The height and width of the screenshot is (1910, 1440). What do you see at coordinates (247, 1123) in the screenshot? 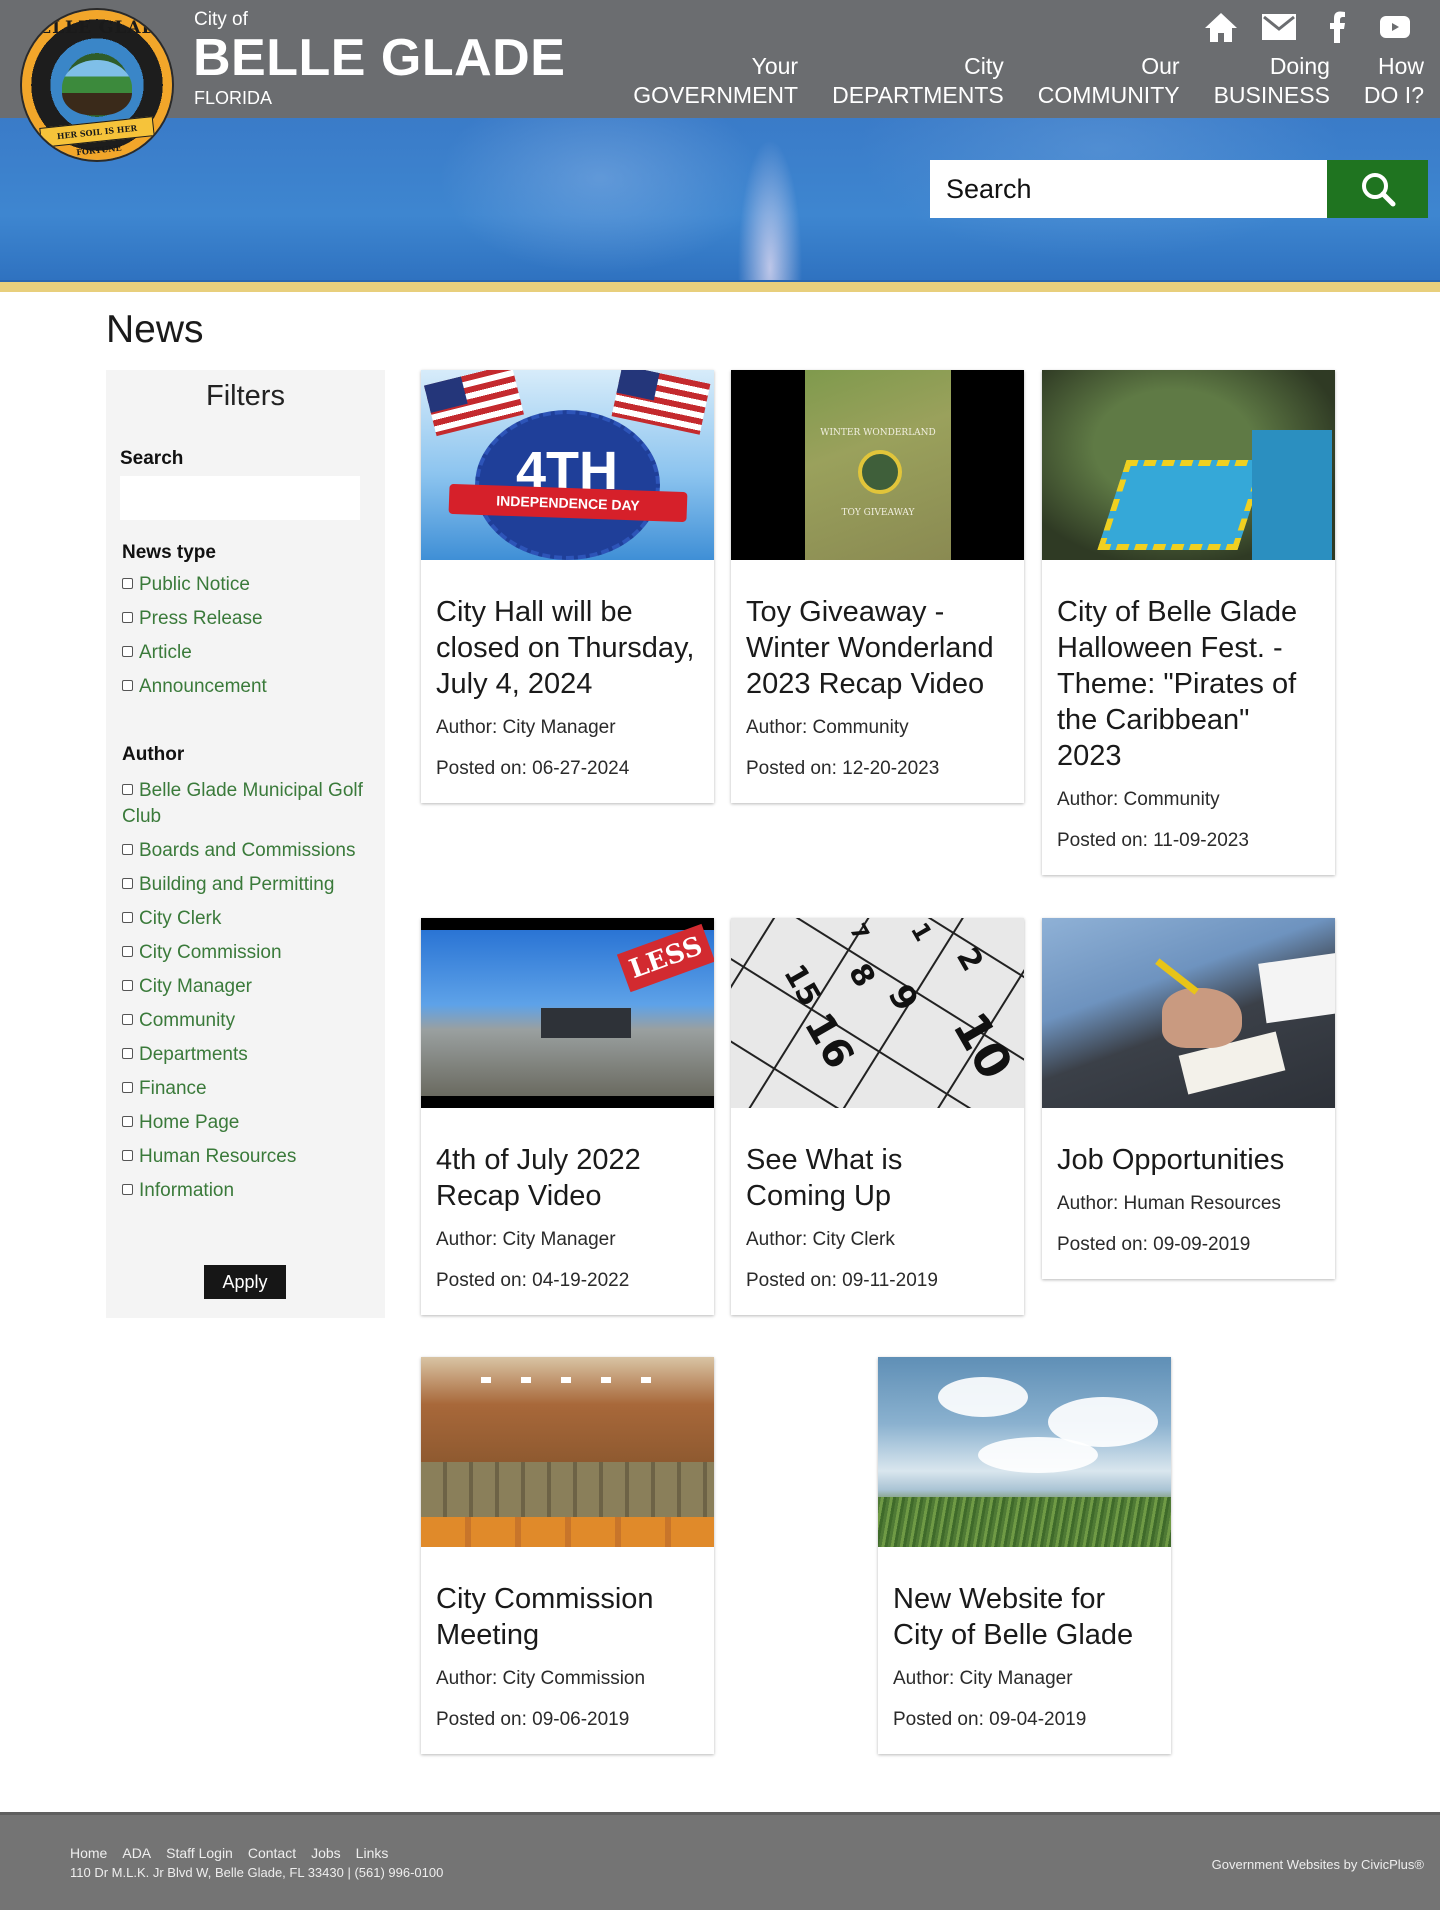
I see `author-option: Home Page` at bounding box center [247, 1123].